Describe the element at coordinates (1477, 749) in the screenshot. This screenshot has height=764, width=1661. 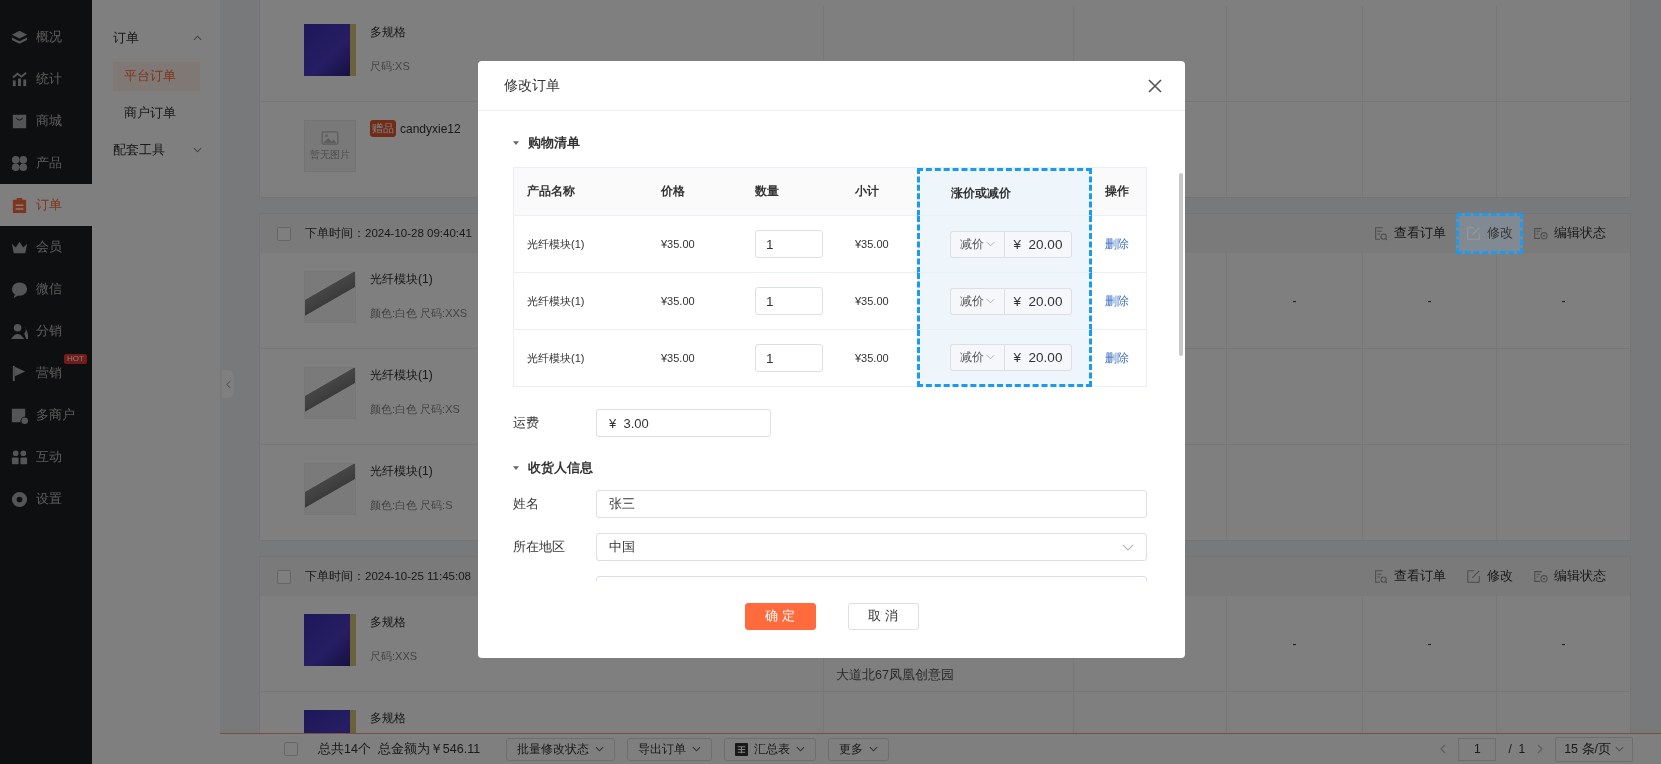
I see `page-input: 1` at that location.